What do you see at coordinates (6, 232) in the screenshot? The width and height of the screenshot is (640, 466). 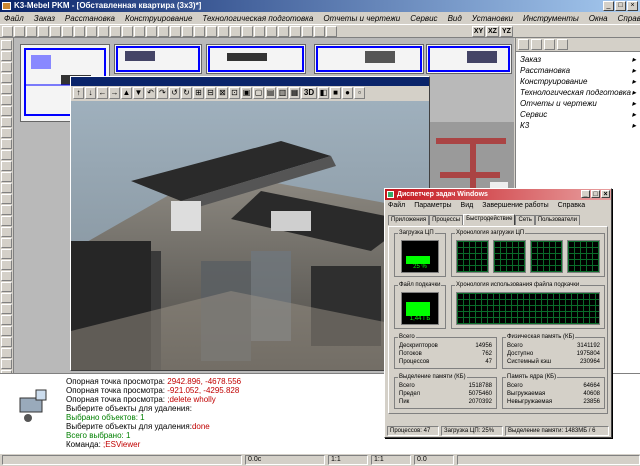 I see `chamfer-icon` at bounding box center [6, 232].